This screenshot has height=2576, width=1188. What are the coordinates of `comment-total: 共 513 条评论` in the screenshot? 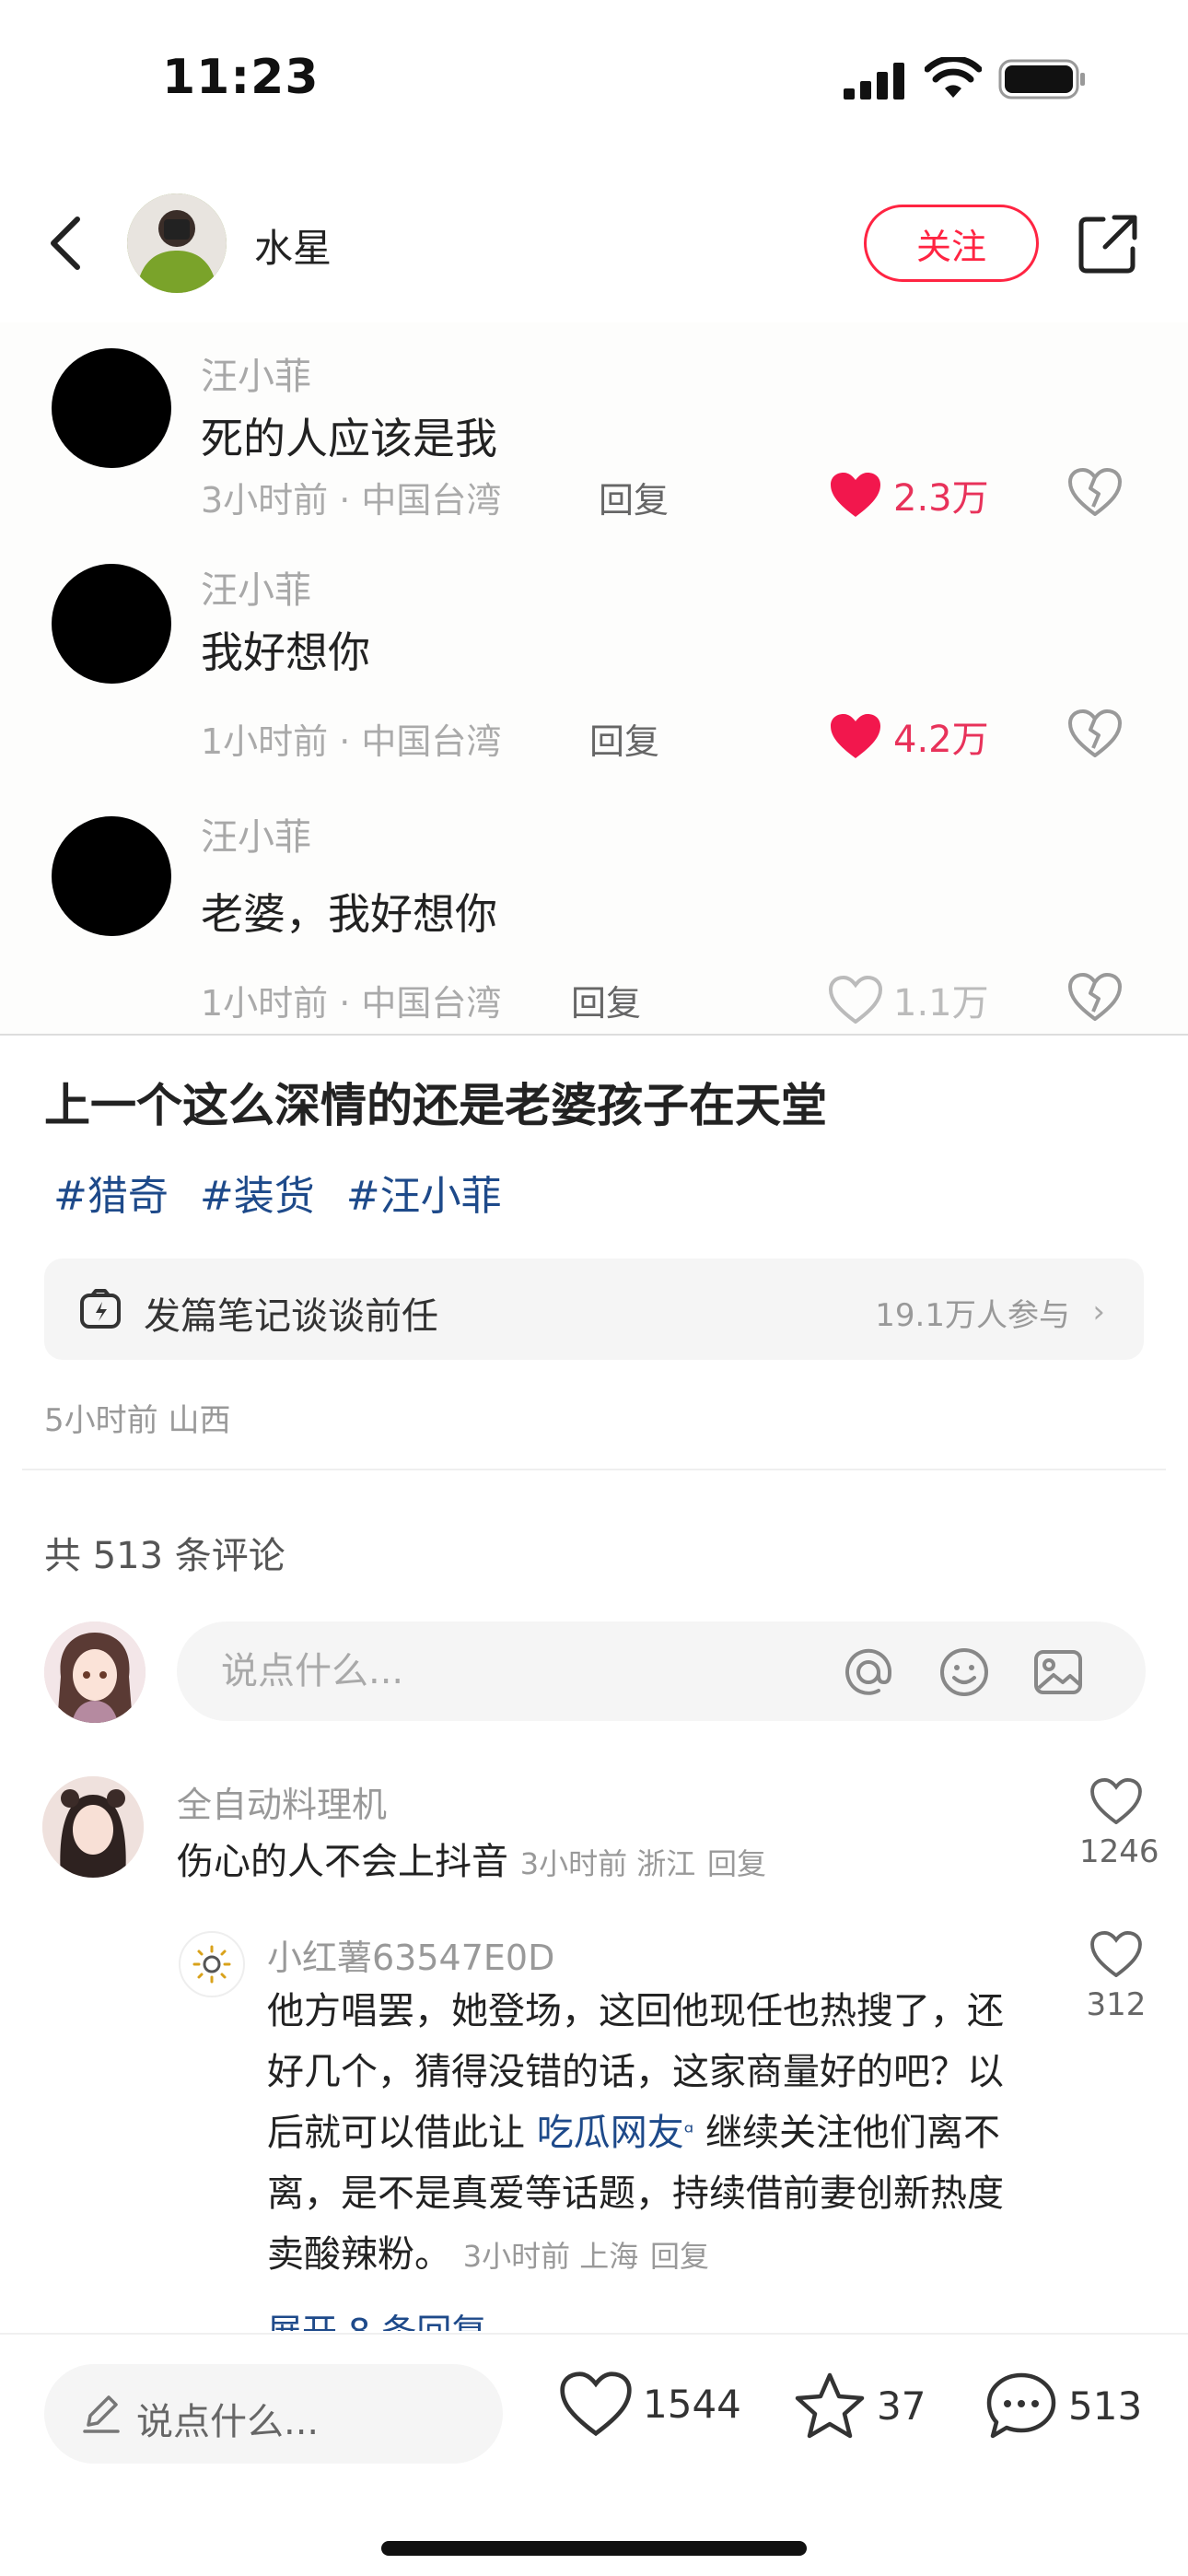 It's located at (164, 1556).